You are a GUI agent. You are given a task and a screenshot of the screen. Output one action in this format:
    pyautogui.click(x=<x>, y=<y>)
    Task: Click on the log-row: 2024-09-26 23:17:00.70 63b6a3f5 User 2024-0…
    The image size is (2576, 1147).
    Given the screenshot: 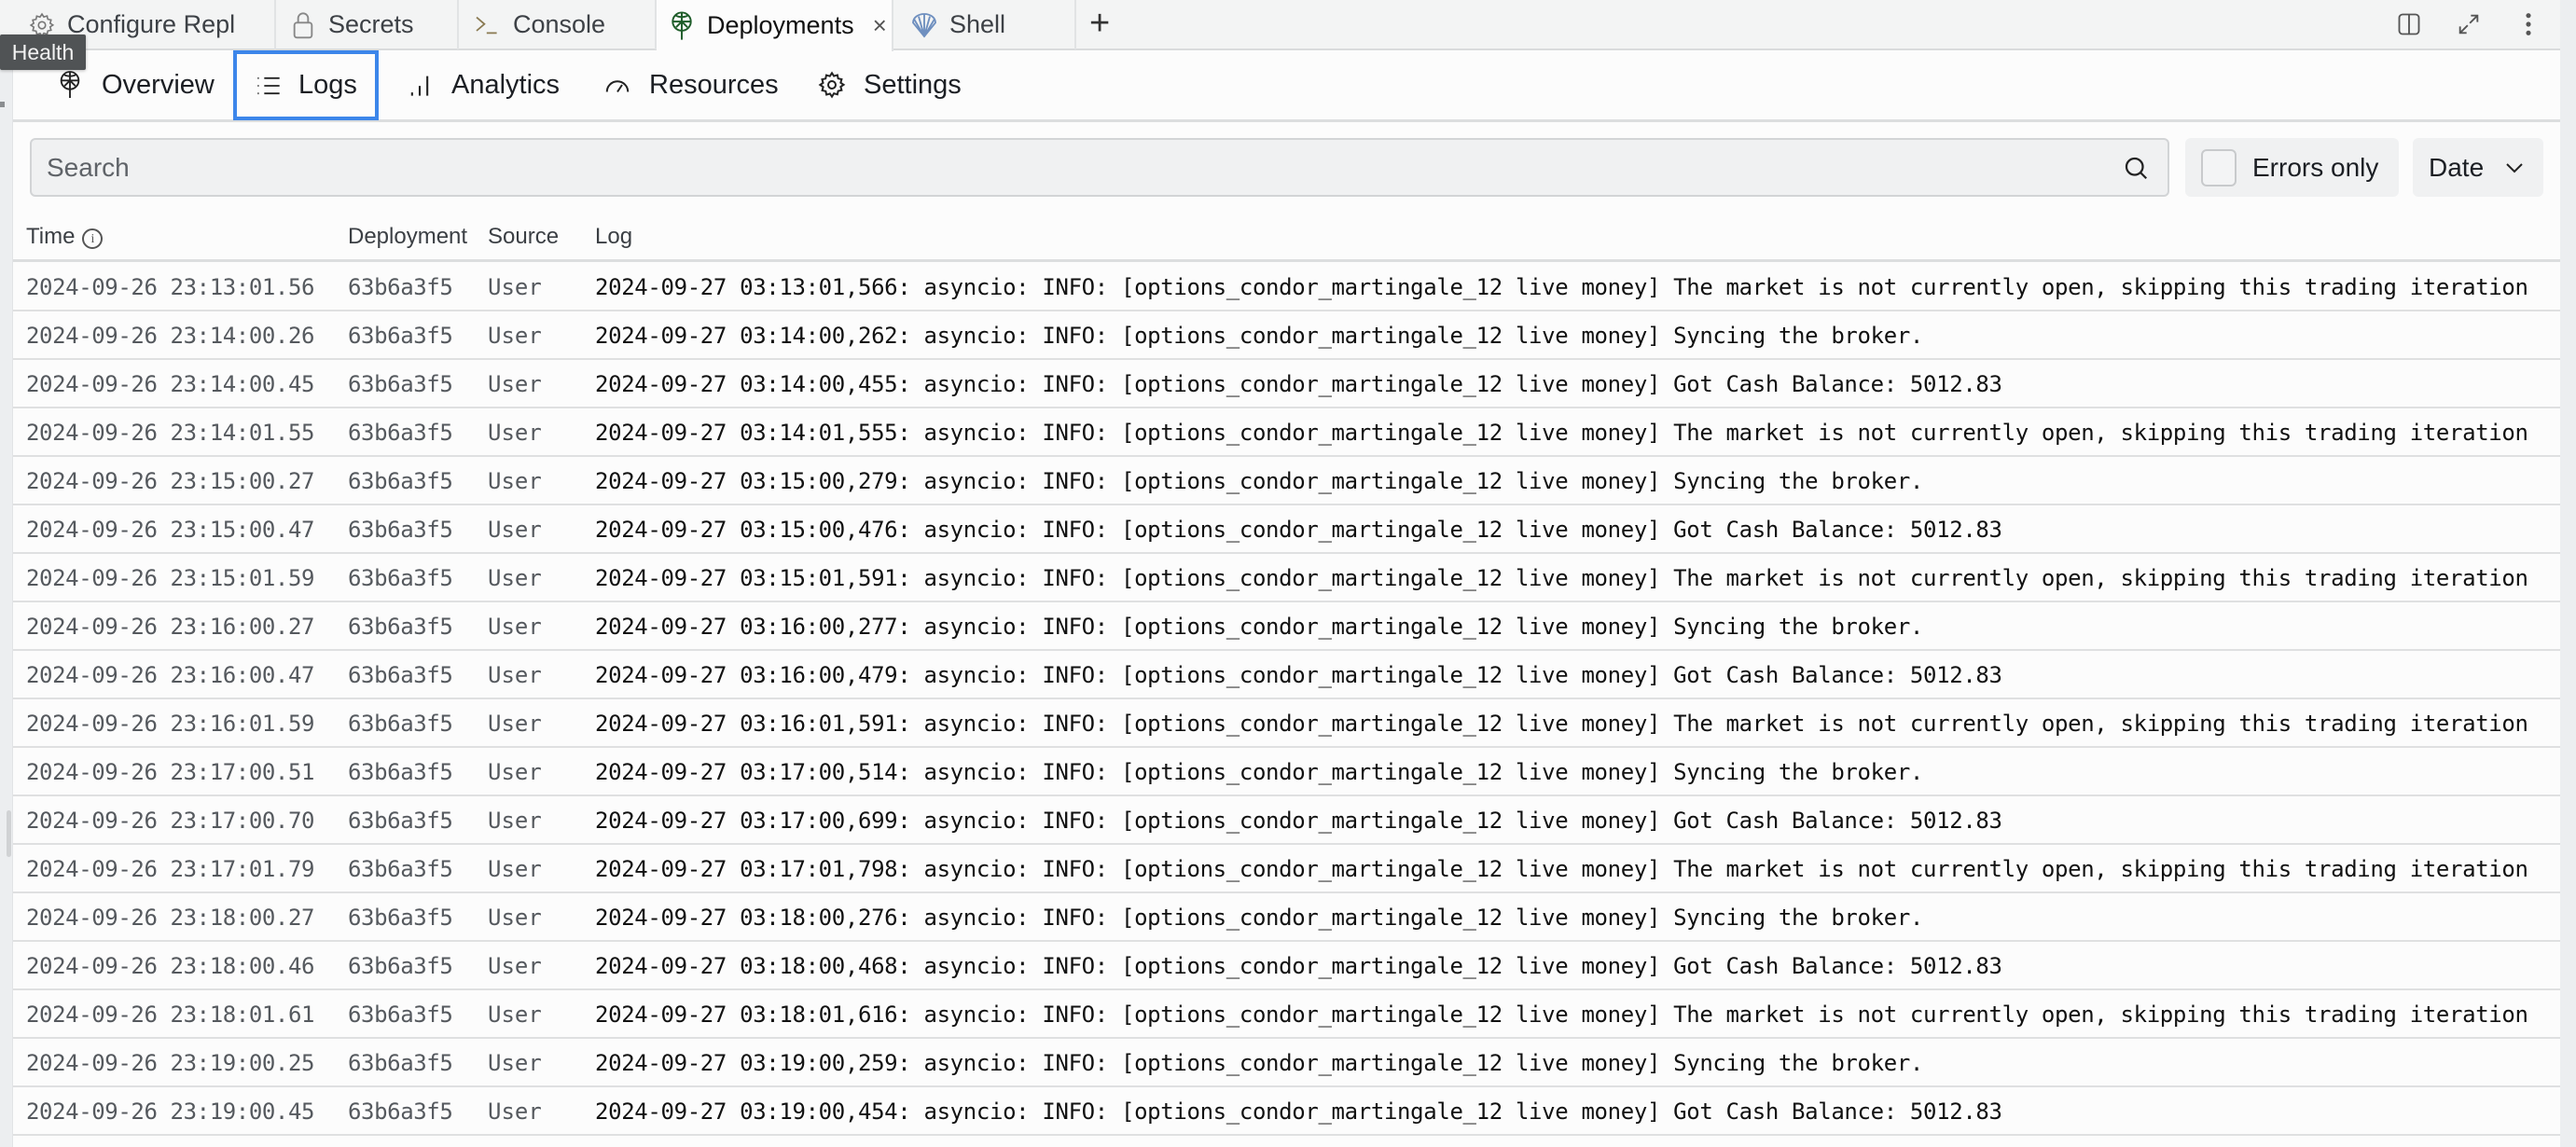 What is the action you would take?
    pyautogui.click(x=1286, y=820)
    